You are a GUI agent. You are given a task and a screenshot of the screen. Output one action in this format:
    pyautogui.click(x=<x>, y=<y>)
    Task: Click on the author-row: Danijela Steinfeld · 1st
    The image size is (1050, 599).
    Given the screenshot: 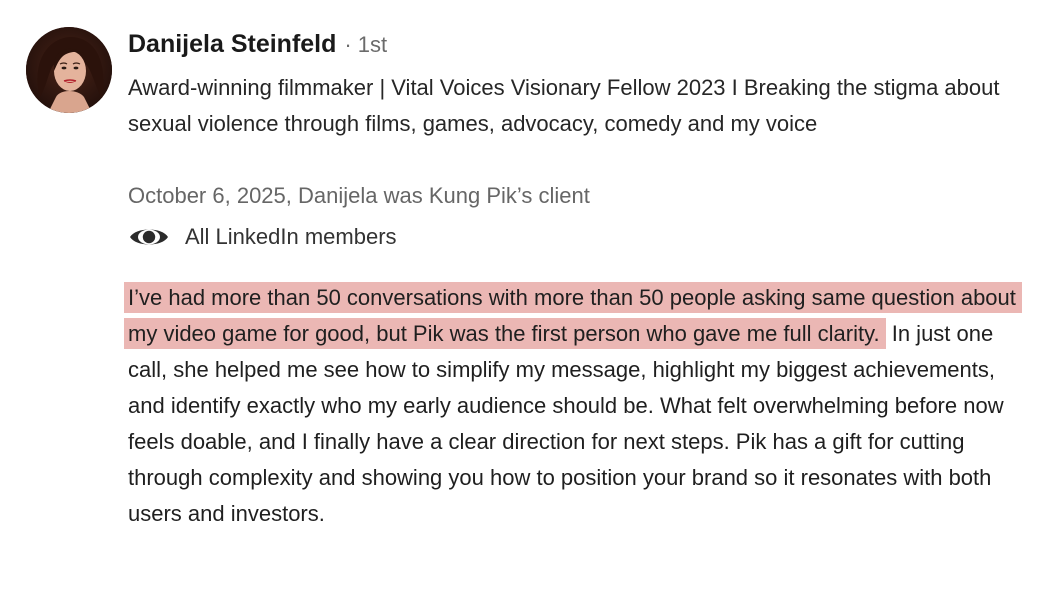 What is the action you would take?
    pyautogui.click(x=257, y=48)
    